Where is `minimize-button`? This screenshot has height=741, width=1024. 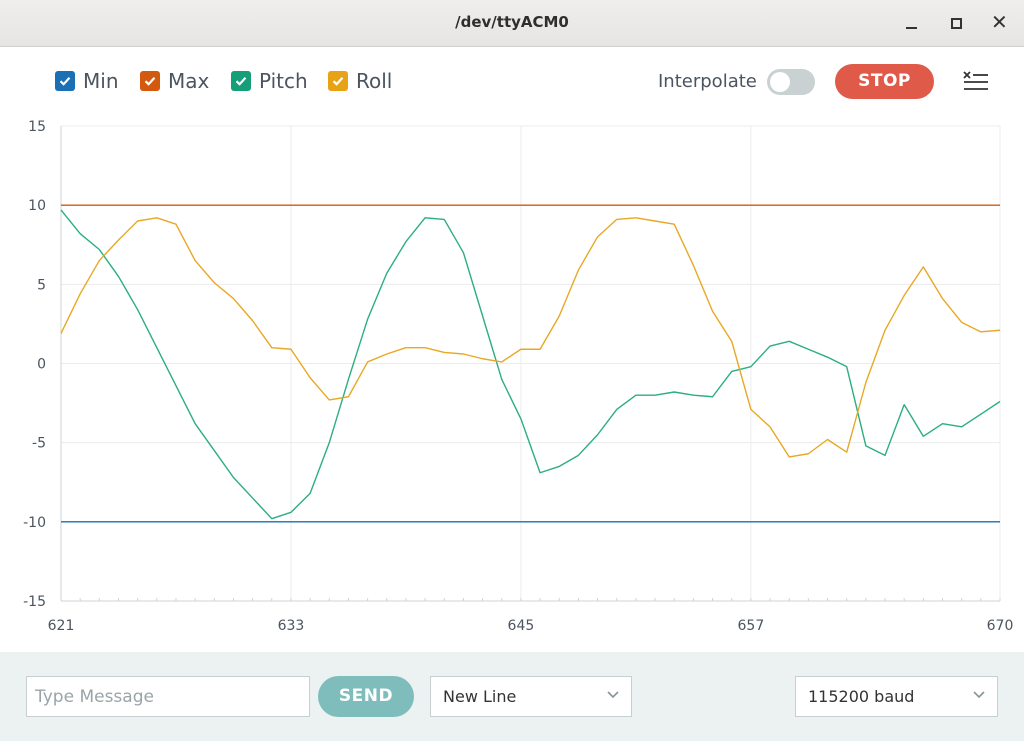
minimize-button is located at coordinates (911, 28).